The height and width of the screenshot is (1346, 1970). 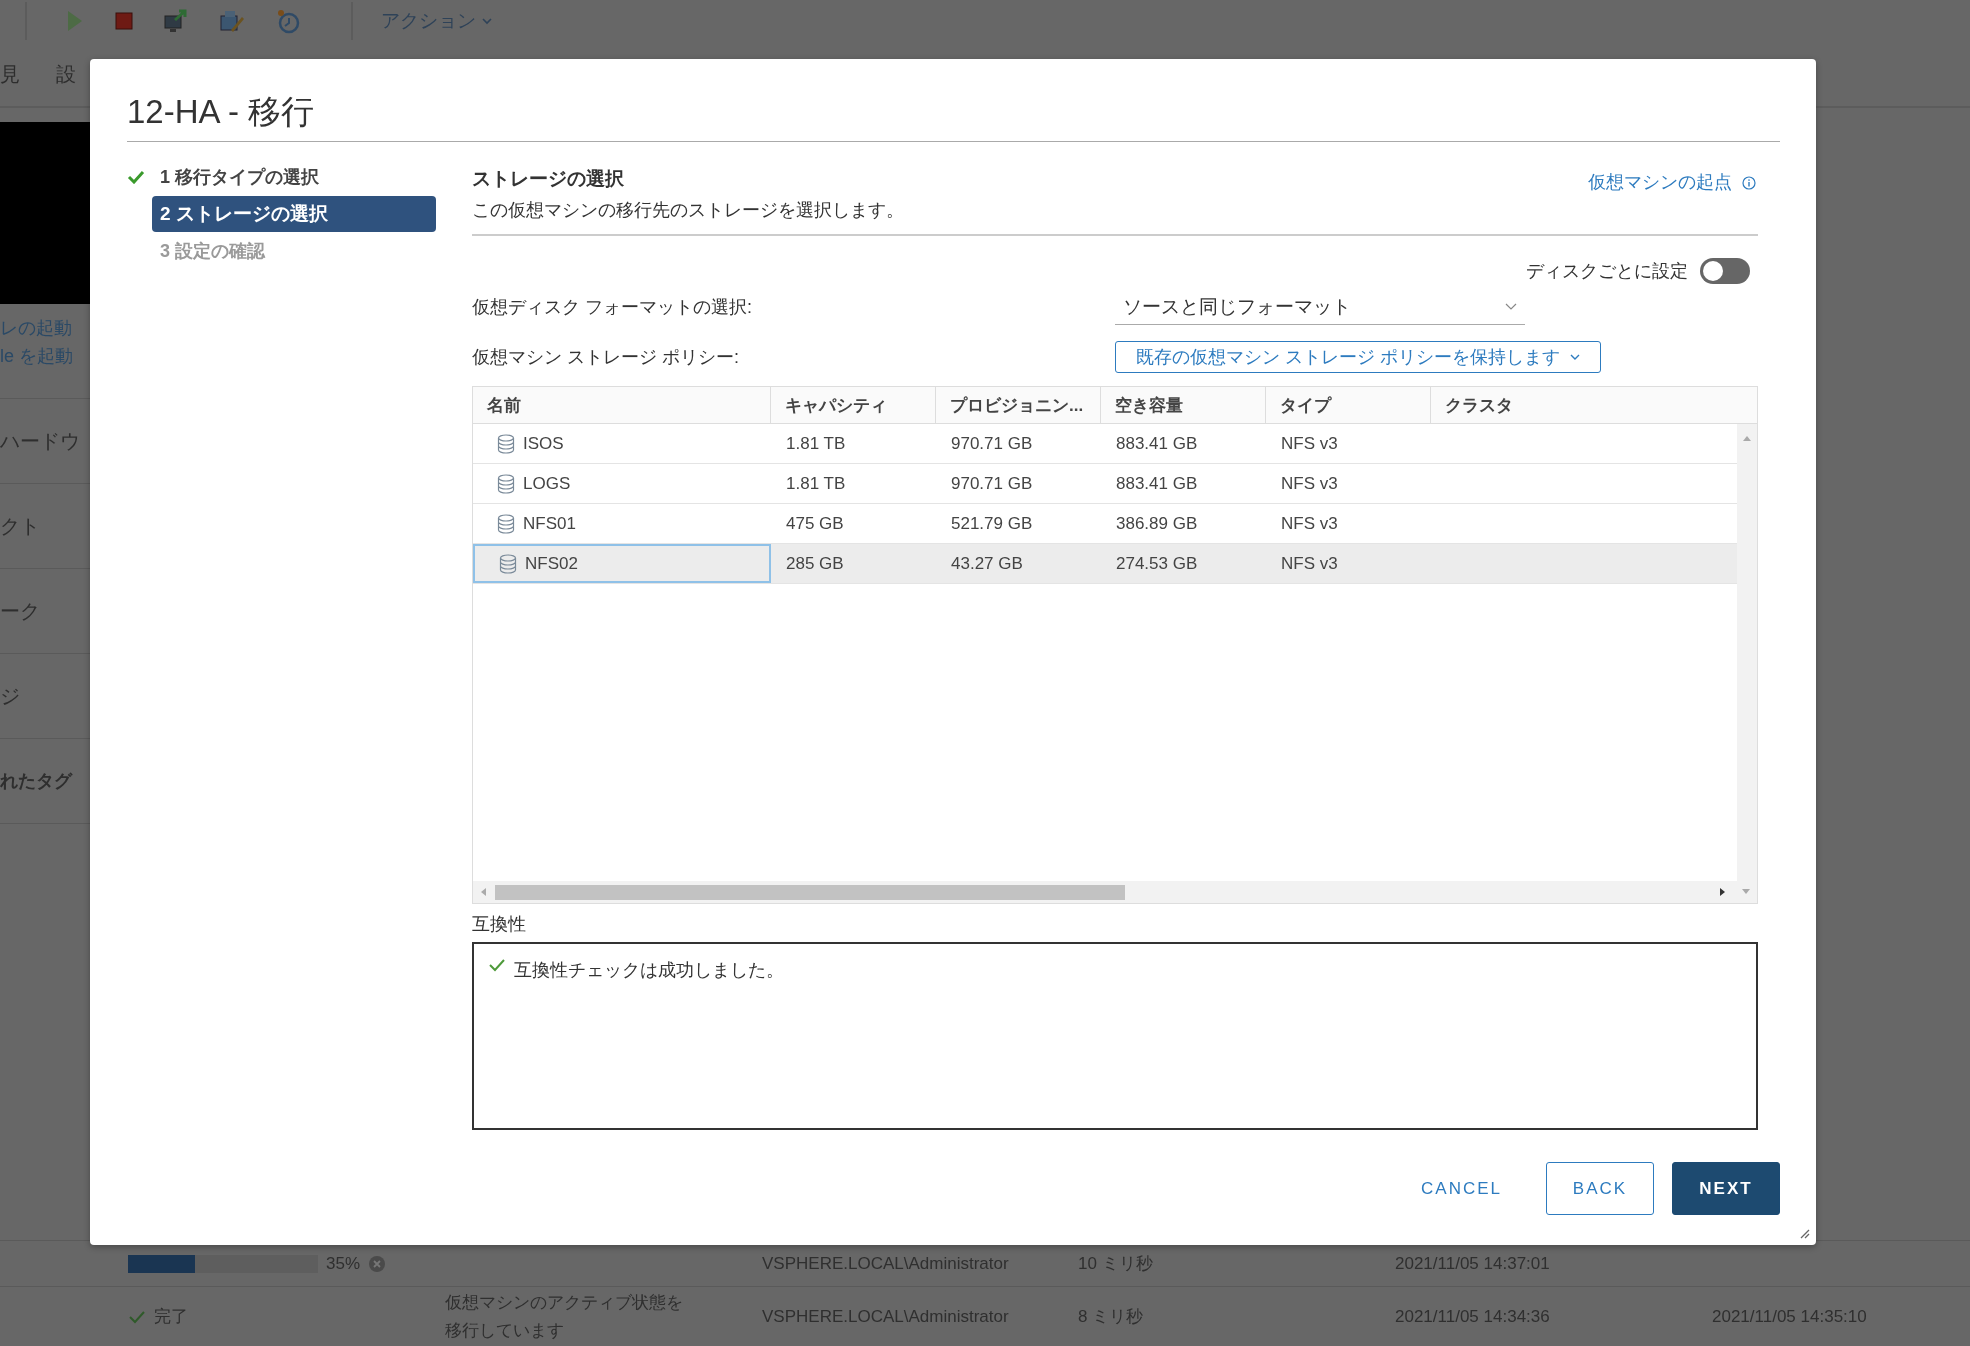 What do you see at coordinates (294, 214) in the screenshot?
I see `wizard-step: 2 ストレージの選択` at bounding box center [294, 214].